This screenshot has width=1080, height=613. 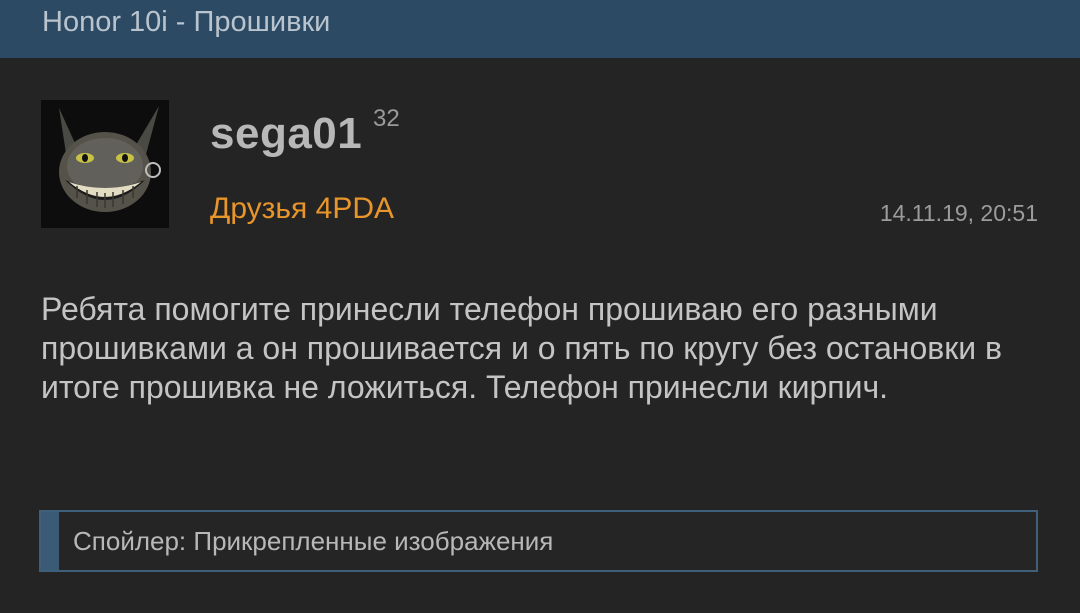 What do you see at coordinates (50, 541) in the screenshot?
I see `spoiler-accent-bar` at bounding box center [50, 541].